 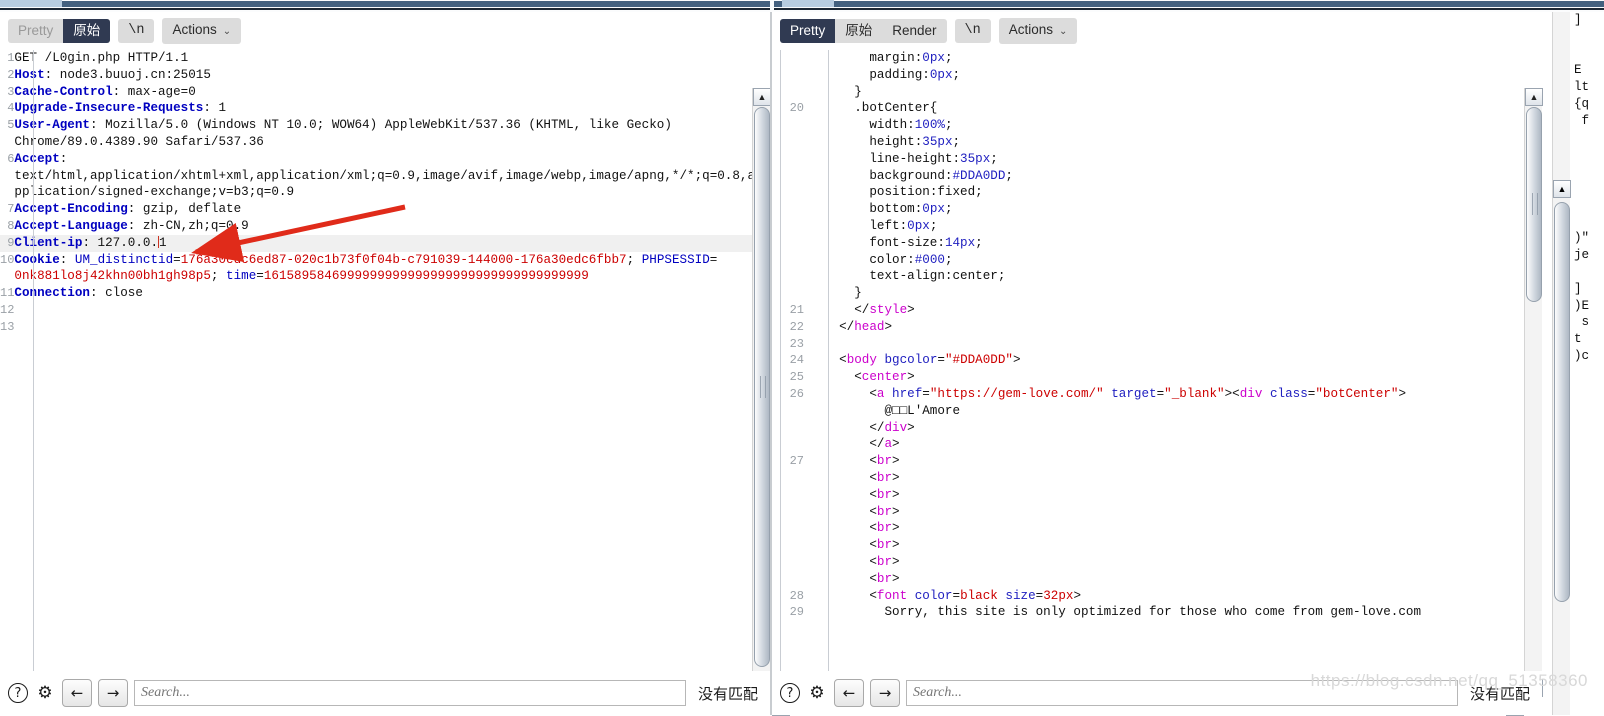 I want to click on code-line: 8 Accept-Language: zh-CN,zh;q=0.9, so click(x=376, y=226).